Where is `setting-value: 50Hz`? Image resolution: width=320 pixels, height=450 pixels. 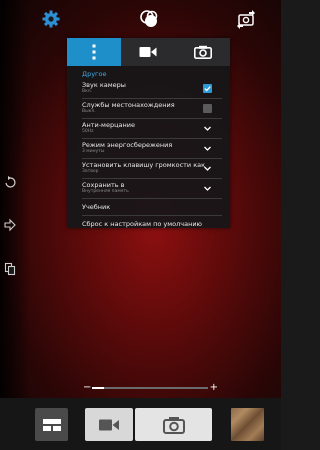
setting-value: 50Hz is located at coordinates (88, 131).